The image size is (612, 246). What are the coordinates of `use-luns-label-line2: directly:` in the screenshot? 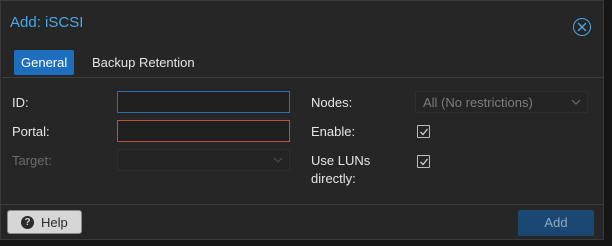 It's located at (333, 178).